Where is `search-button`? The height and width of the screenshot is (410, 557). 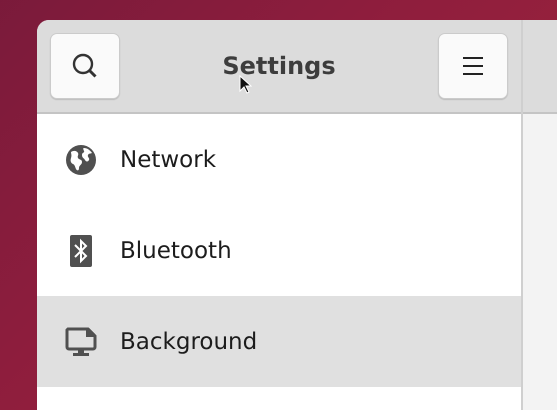 search-button is located at coordinates (85, 66).